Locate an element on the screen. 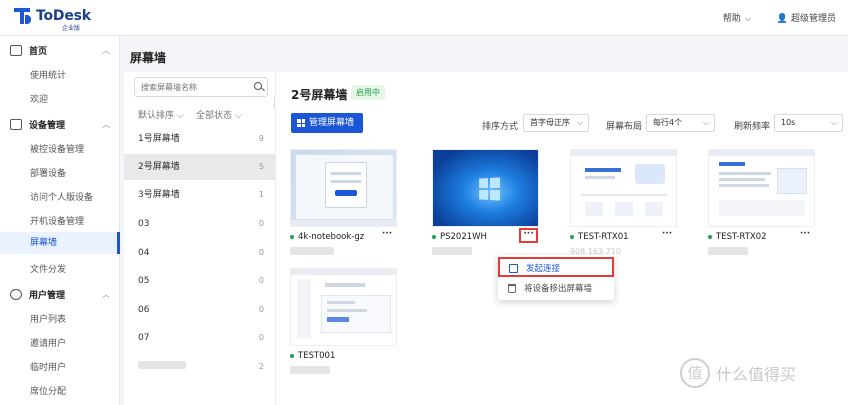  wall-list-item: 05 0 is located at coordinates (200, 281).